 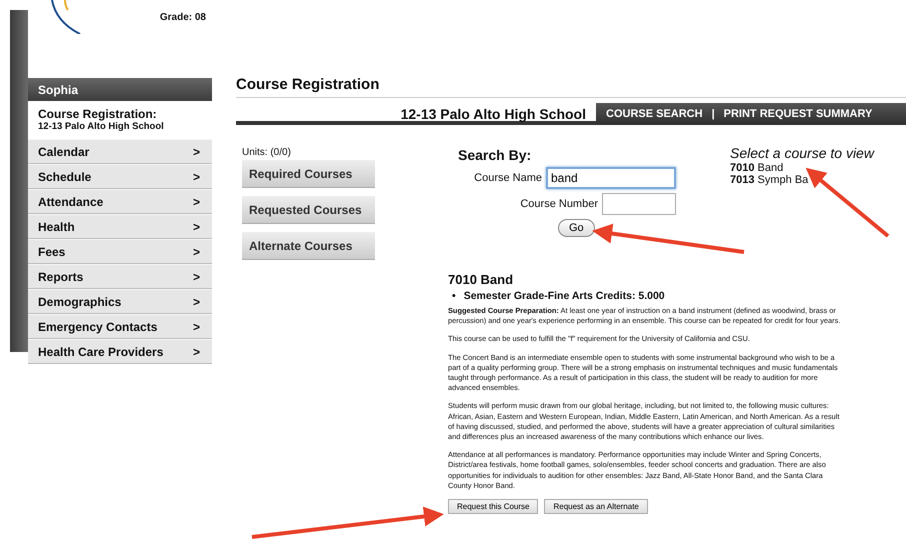 I want to click on nav-link: COURSE SEARCH, so click(x=654, y=114).